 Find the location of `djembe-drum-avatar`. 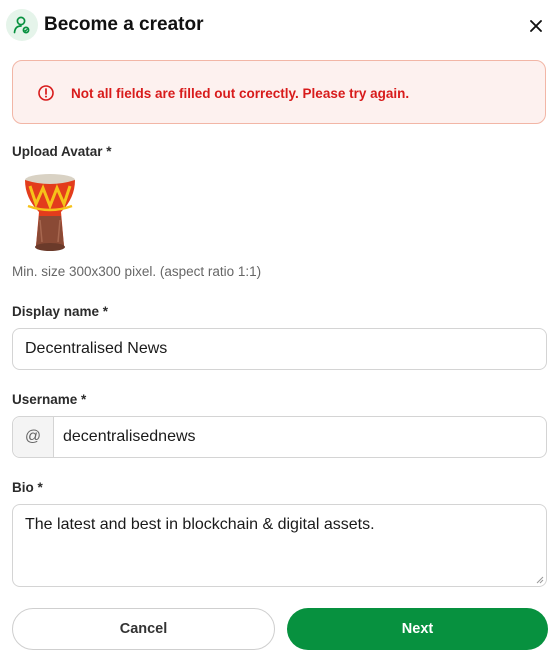

djembe-drum-avatar is located at coordinates (50, 212).